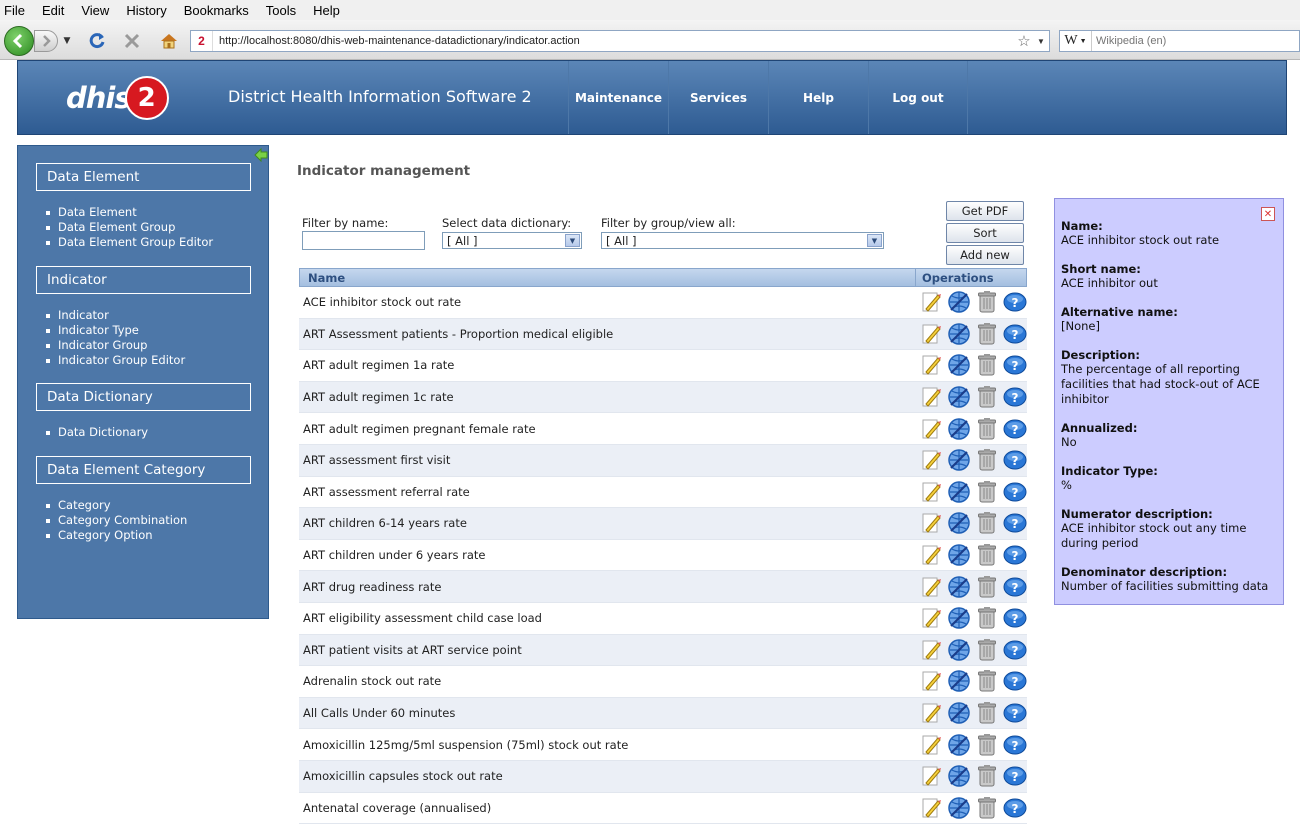  Describe the element at coordinates (132, 41) in the screenshot. I see `stop-button` at that location.